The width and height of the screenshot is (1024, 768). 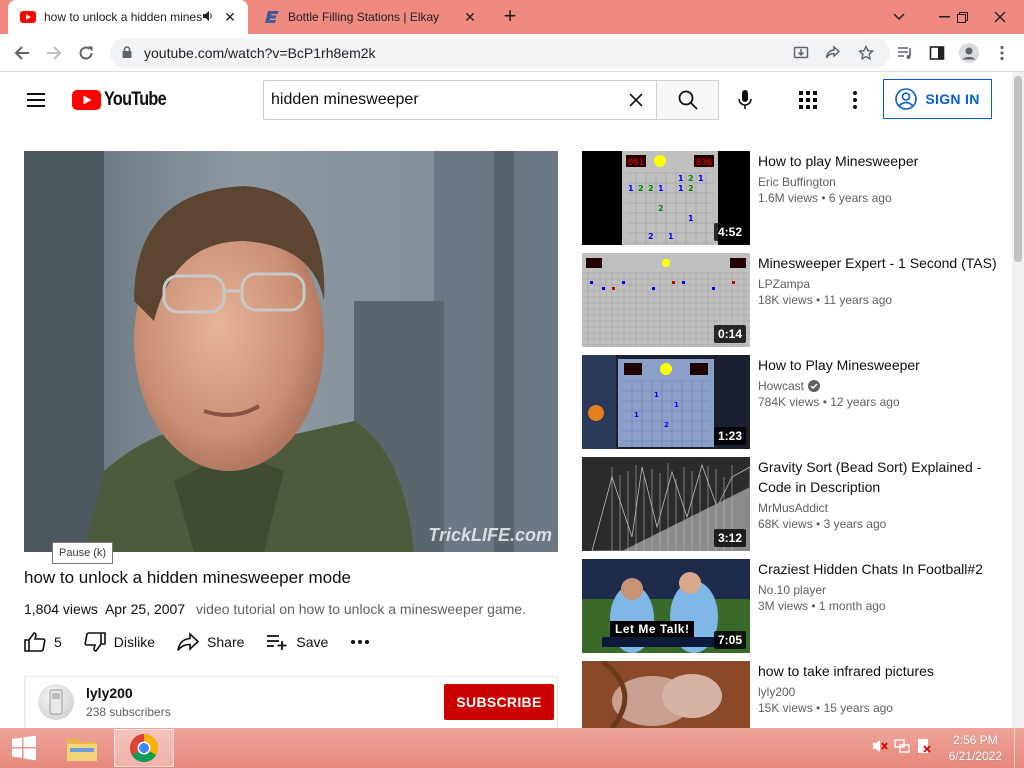 I want to click on clock-time: 2:56 PM, so click(x=975, y=740).